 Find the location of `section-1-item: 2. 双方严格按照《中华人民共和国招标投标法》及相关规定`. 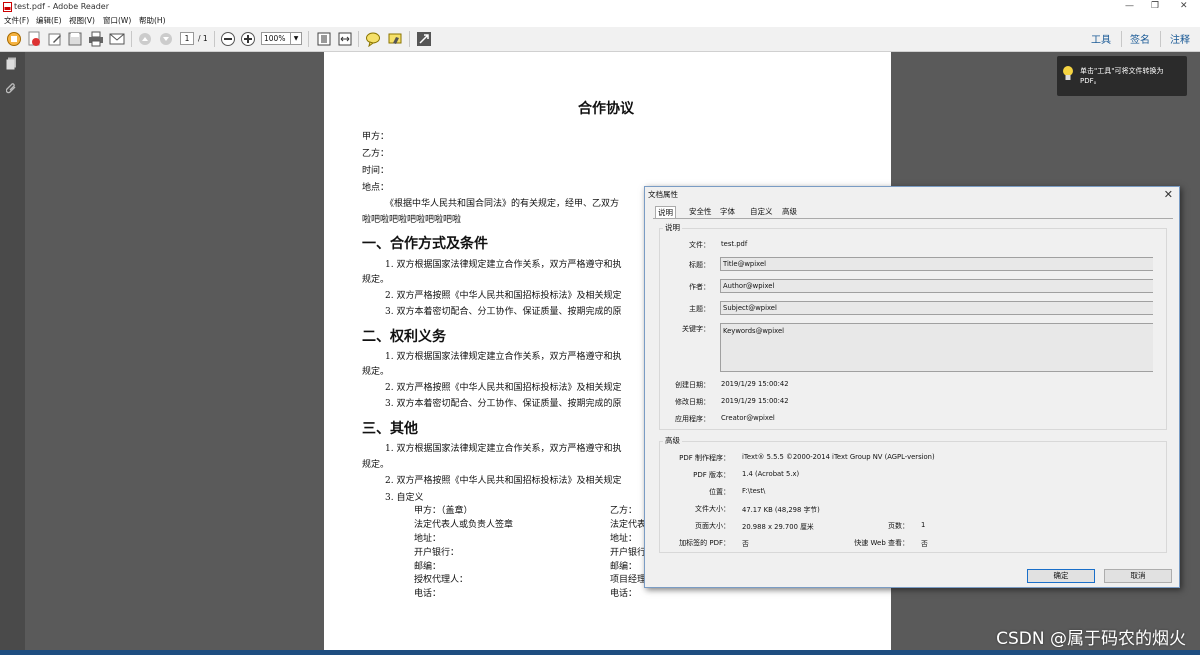

section-1-item: 2. 双方严格按照《中华人民共和国招标投标法》及相关规定 is located at coordinates (503, 296).